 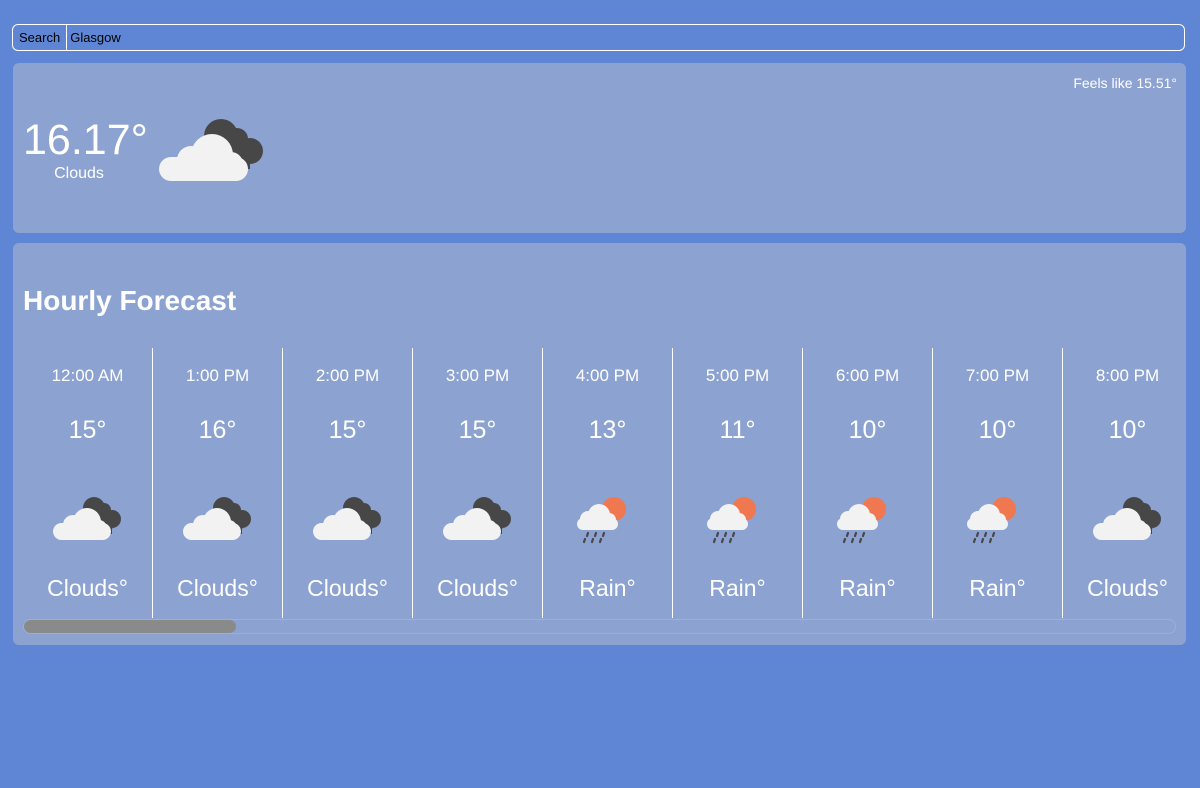 I want to click on hour-time: 8:00 PM, so click(x=1127, y=375).